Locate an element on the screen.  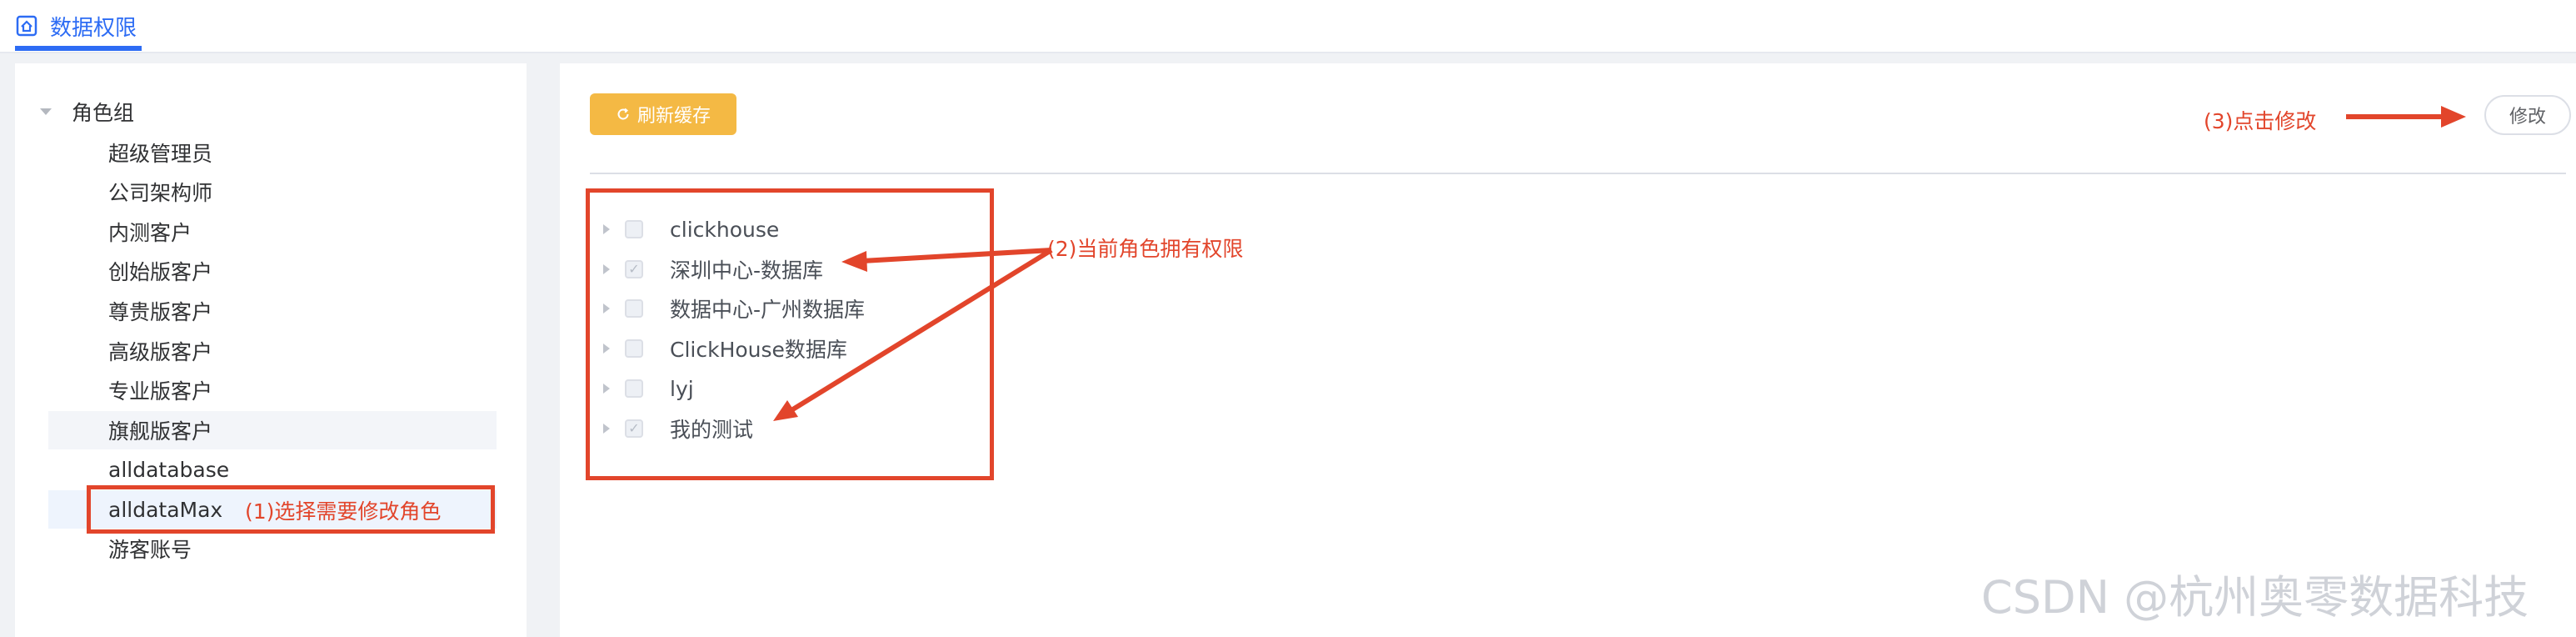
refresh-icon is located at coordinates (623, 114).